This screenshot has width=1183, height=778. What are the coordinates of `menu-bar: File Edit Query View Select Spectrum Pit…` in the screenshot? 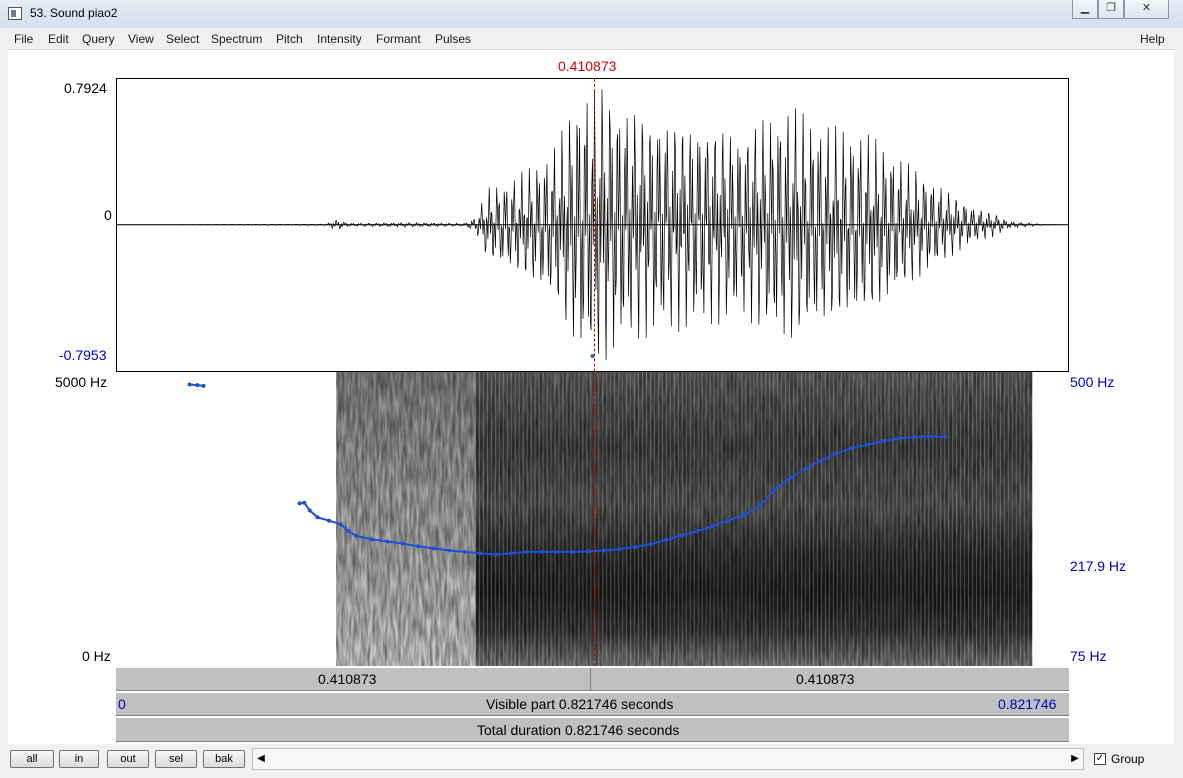 It's located at (591, 39).